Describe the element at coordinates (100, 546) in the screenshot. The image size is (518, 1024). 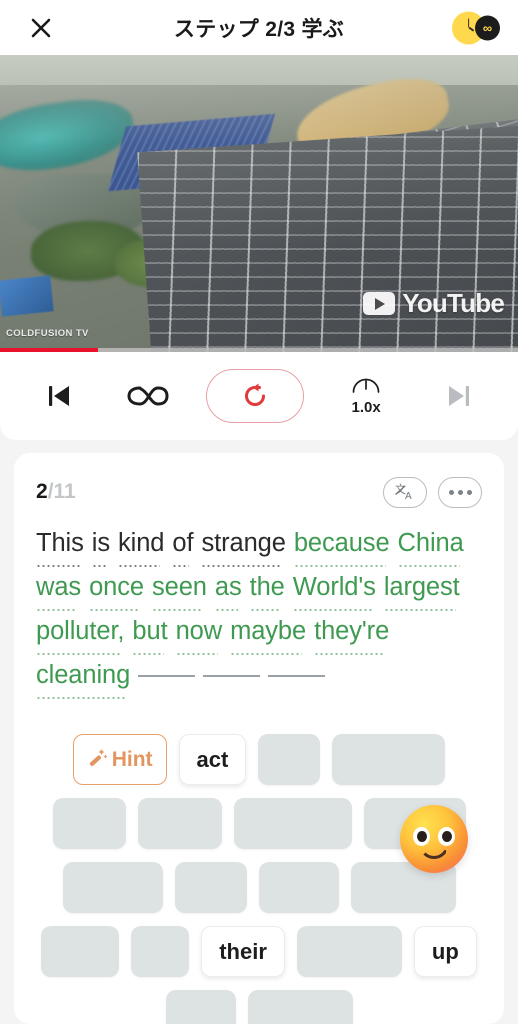
I see `sentence-word: is` at that location.